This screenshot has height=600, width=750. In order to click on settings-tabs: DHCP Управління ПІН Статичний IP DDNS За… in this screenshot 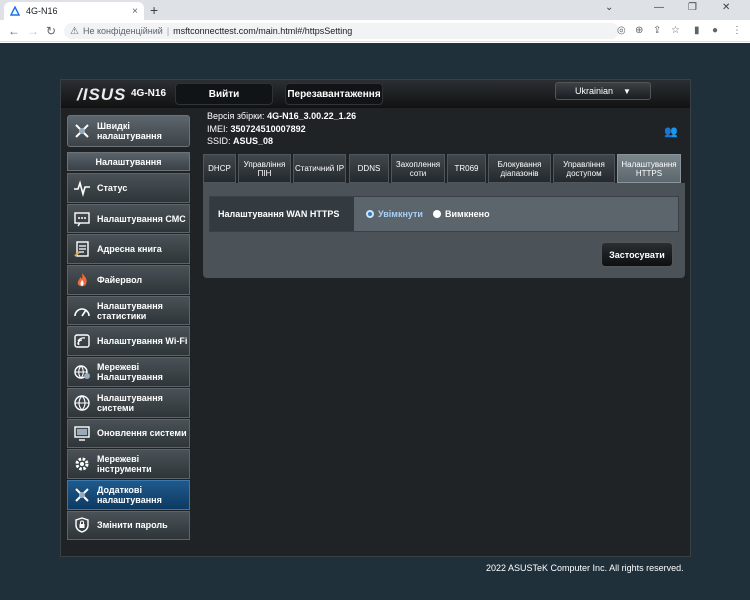, I will do `click(442, 168)`.